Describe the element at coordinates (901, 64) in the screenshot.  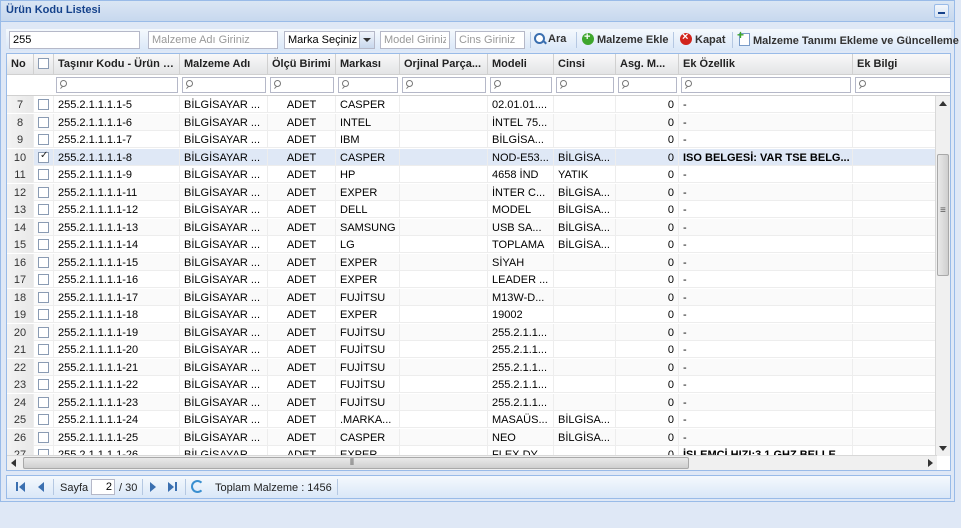
I see `column-header-info: Ek Bilgi` at that location.